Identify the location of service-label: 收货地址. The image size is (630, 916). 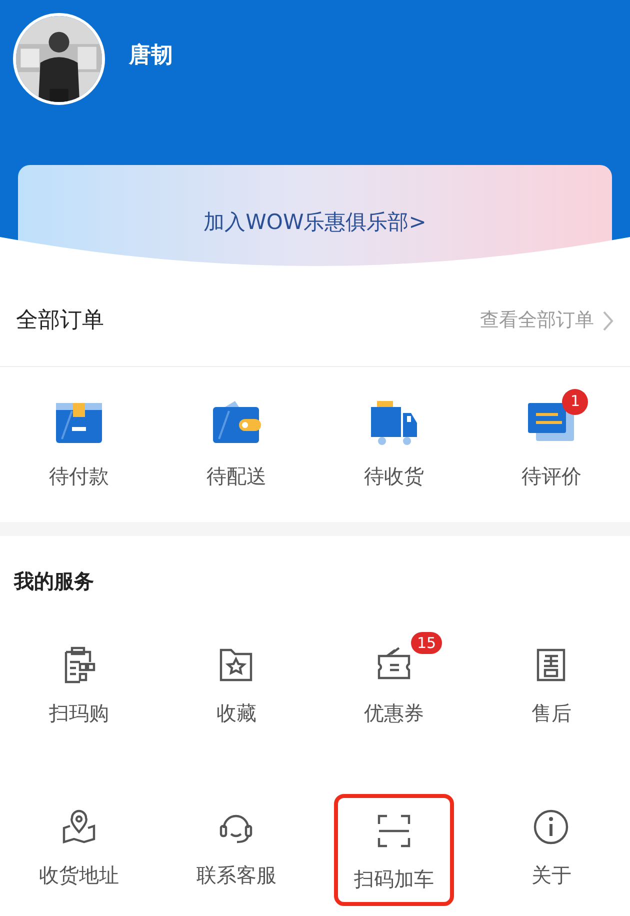
(78, 875).